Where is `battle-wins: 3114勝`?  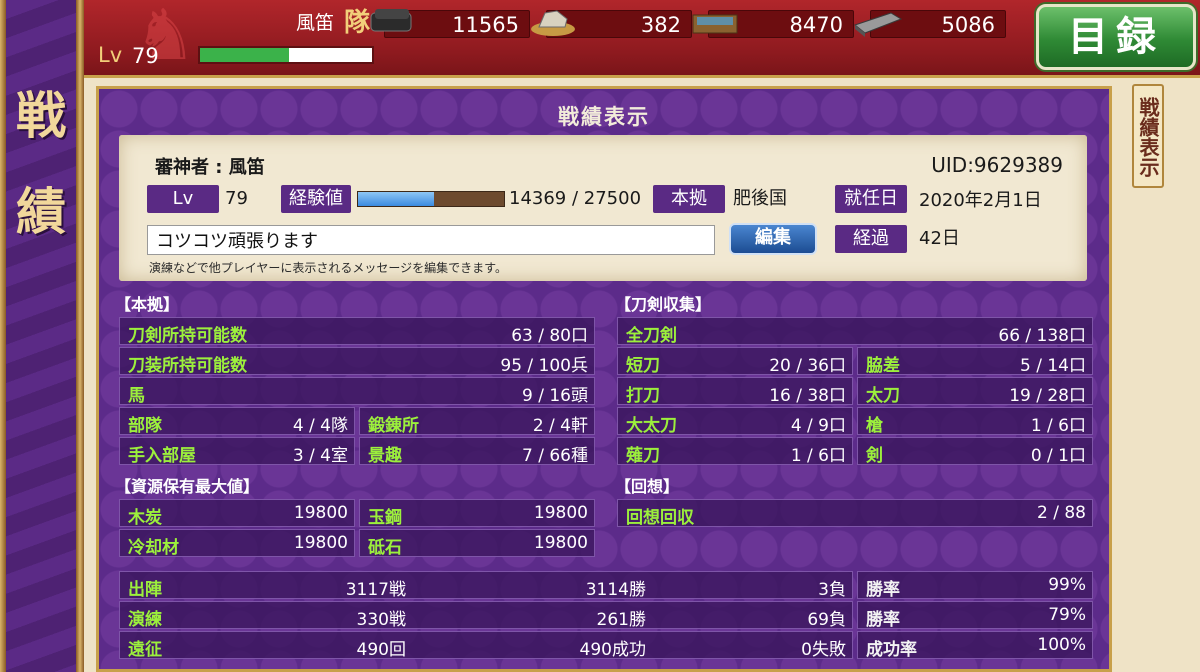
battle-wins: 3114勝 is located at coordinates (615, 590).